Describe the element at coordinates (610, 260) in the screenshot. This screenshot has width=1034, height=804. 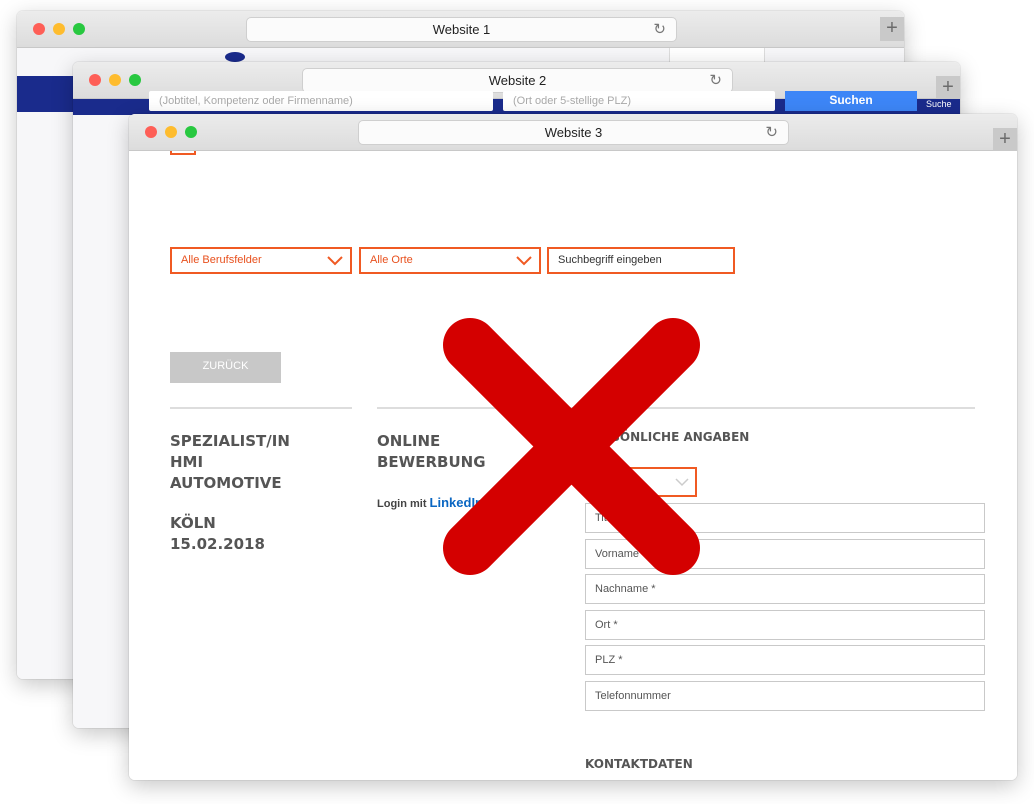
I see `search-term-placeholder: Suchbegriff eingeben` at that location.